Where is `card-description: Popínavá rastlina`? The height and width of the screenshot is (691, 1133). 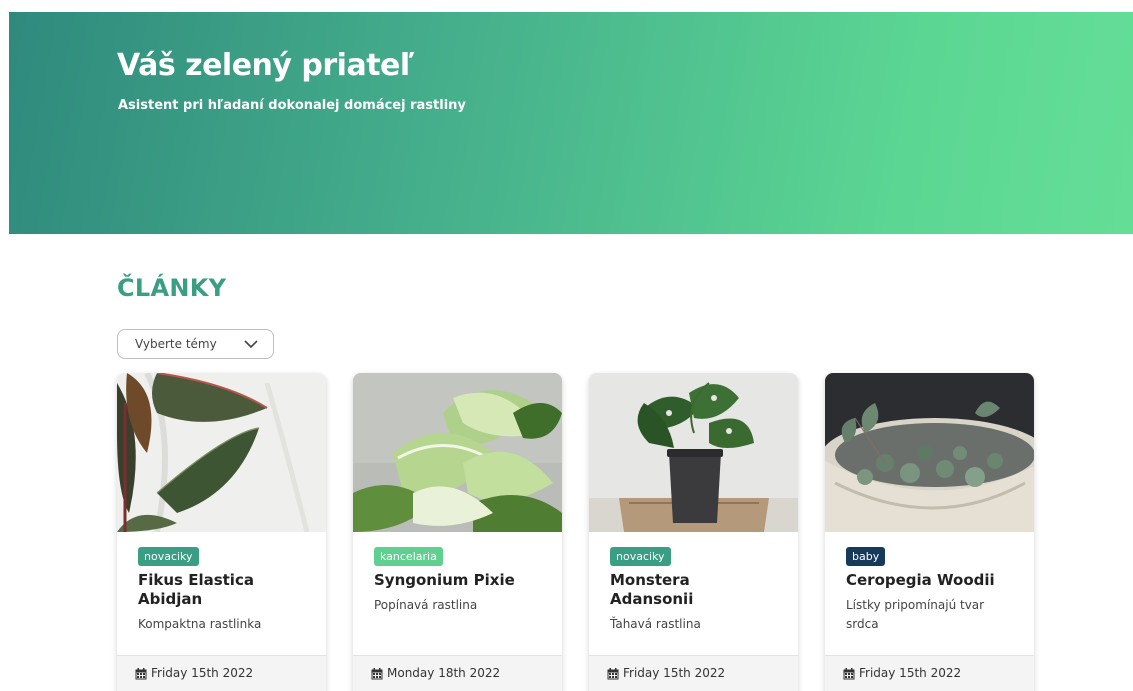
card-description: Popínavá rastlina is located at coordinates (426, 605).